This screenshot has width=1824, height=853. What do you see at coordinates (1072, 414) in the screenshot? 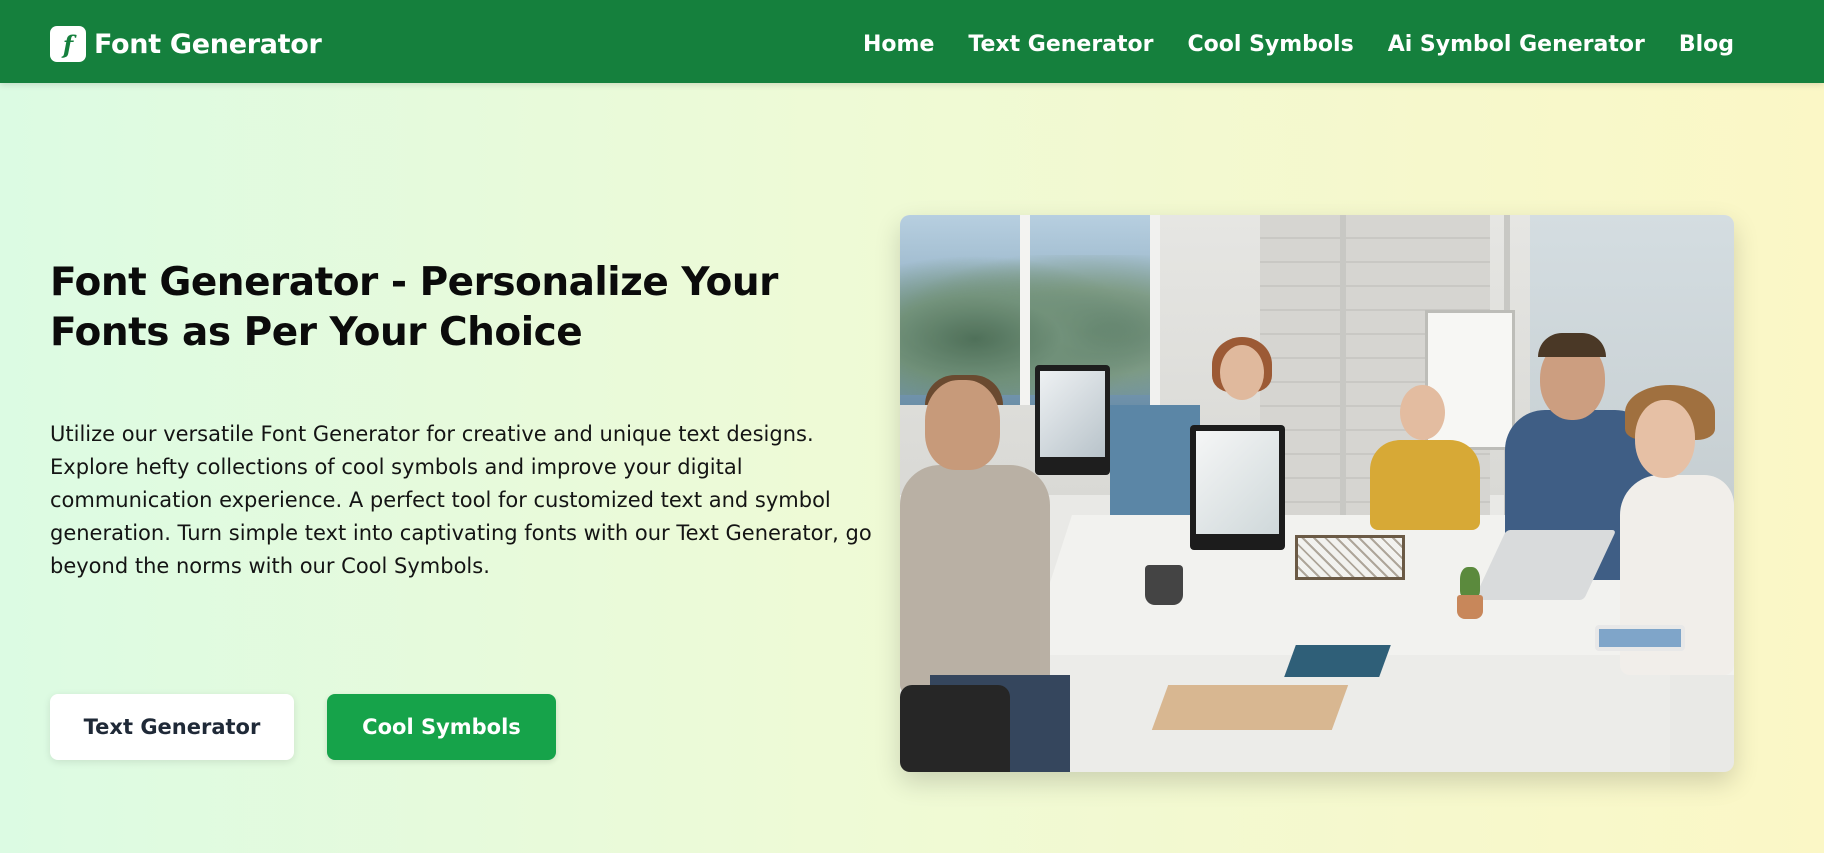
I see `image-screen-back` at bounding box center [1072, 414].